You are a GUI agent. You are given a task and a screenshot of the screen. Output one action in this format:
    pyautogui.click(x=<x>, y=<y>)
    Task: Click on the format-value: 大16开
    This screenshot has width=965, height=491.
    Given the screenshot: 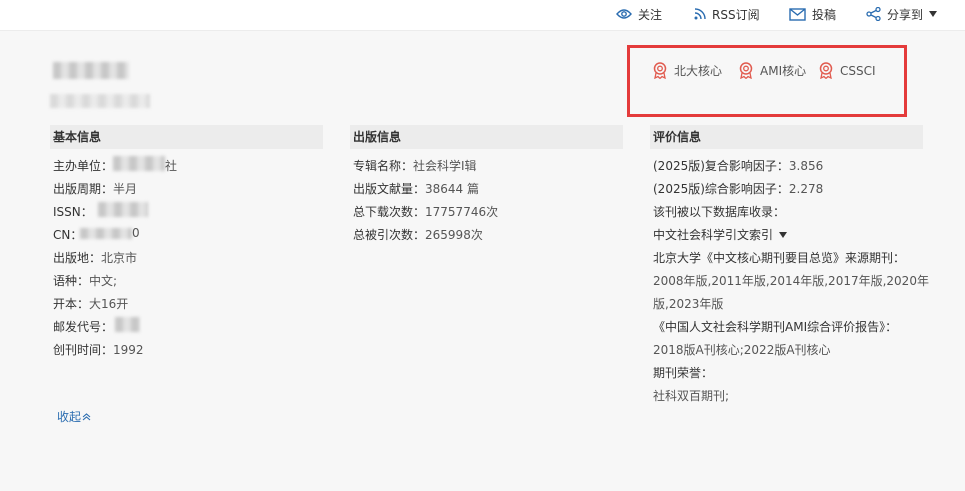 What is the action you would take?
    pyautogui.click(x=109, y=304)
    